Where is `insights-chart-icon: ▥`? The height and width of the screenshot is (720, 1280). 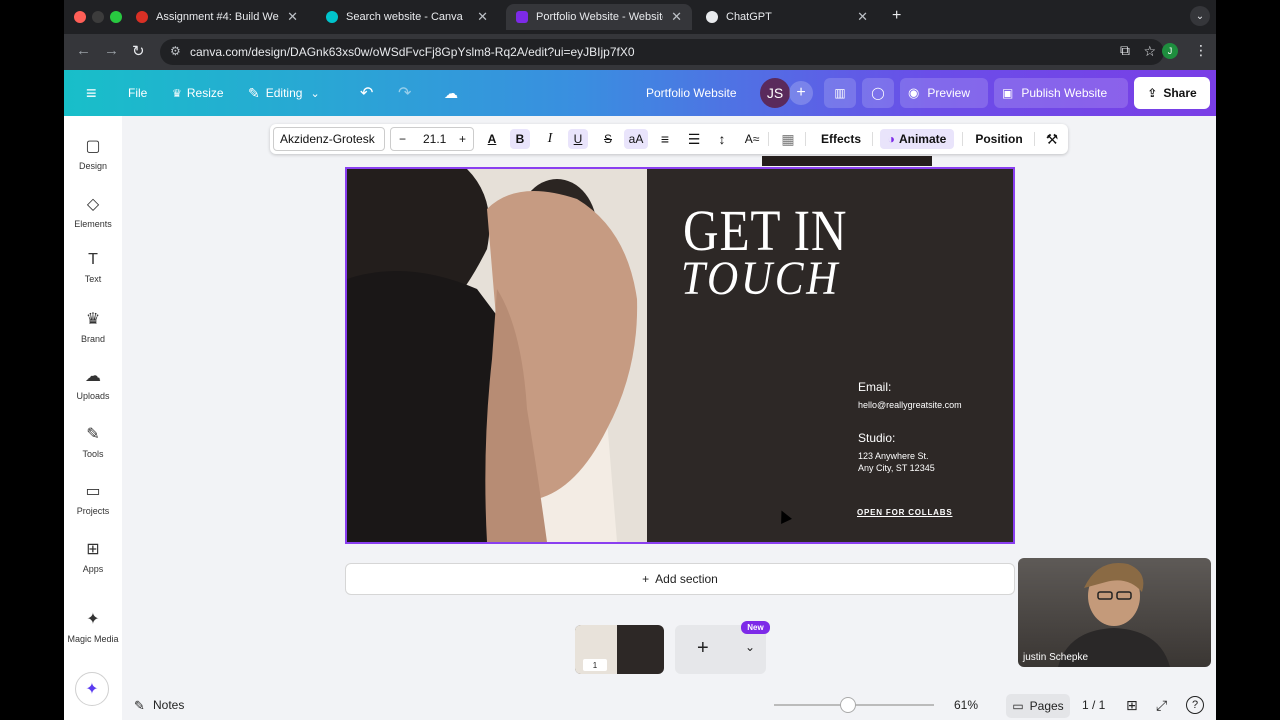 insights-chart-icon: ▥ is located at coordinates (840, 93).